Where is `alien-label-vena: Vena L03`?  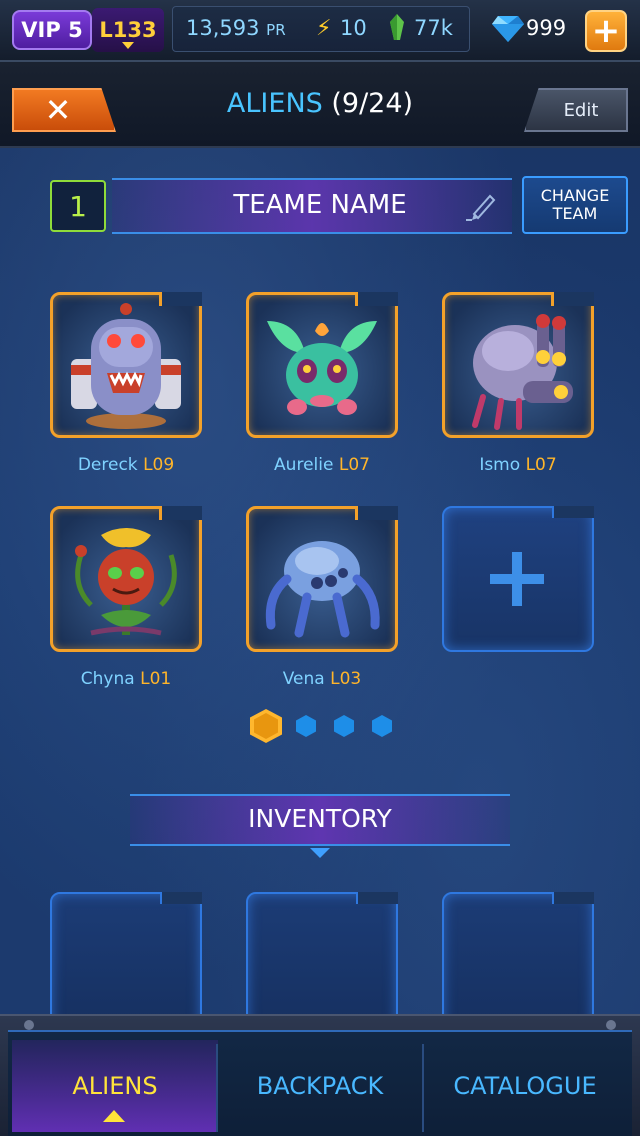 alien-label-vena: Vena L03 is located at coordinates (322, 679).